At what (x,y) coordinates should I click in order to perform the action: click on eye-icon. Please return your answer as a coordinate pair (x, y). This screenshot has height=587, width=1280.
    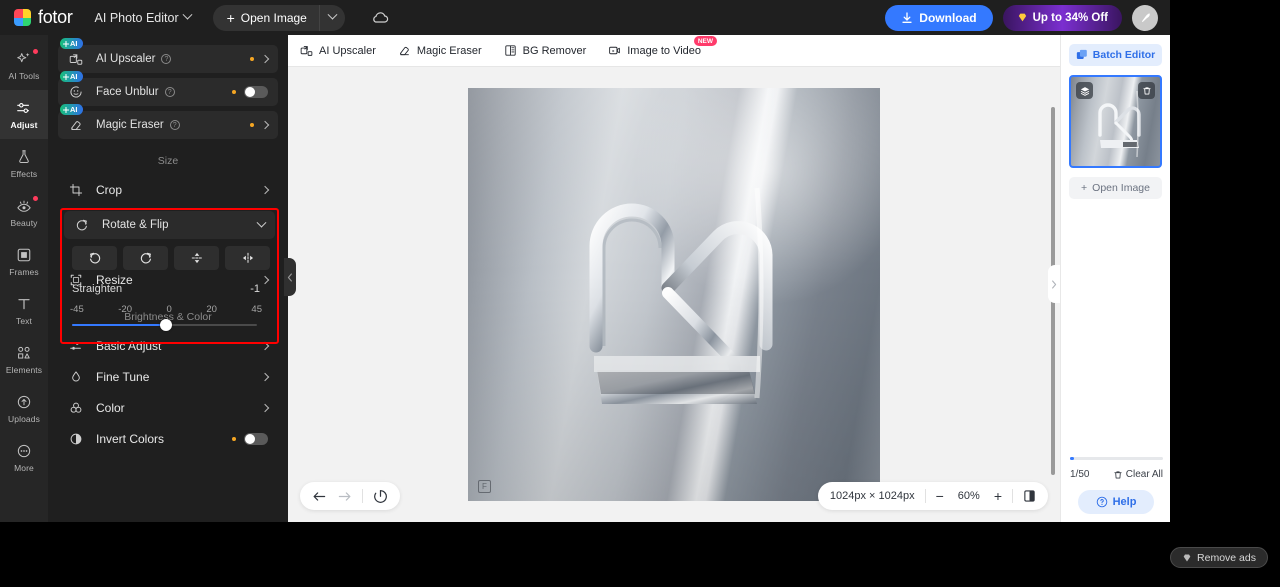
    Looking at the image, I should click on (24, 206).